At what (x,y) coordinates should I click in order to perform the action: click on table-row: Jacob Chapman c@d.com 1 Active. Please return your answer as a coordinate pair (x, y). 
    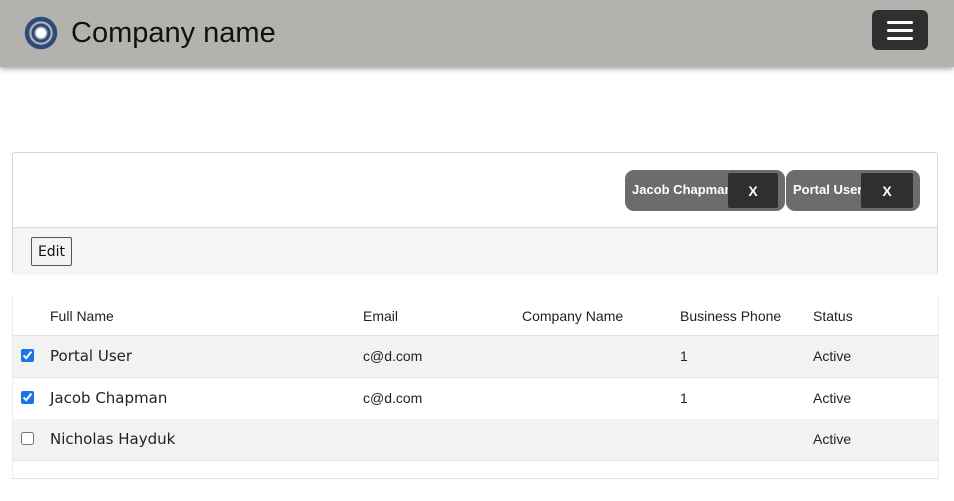
    Looking at the image, I should click on (475, 399).